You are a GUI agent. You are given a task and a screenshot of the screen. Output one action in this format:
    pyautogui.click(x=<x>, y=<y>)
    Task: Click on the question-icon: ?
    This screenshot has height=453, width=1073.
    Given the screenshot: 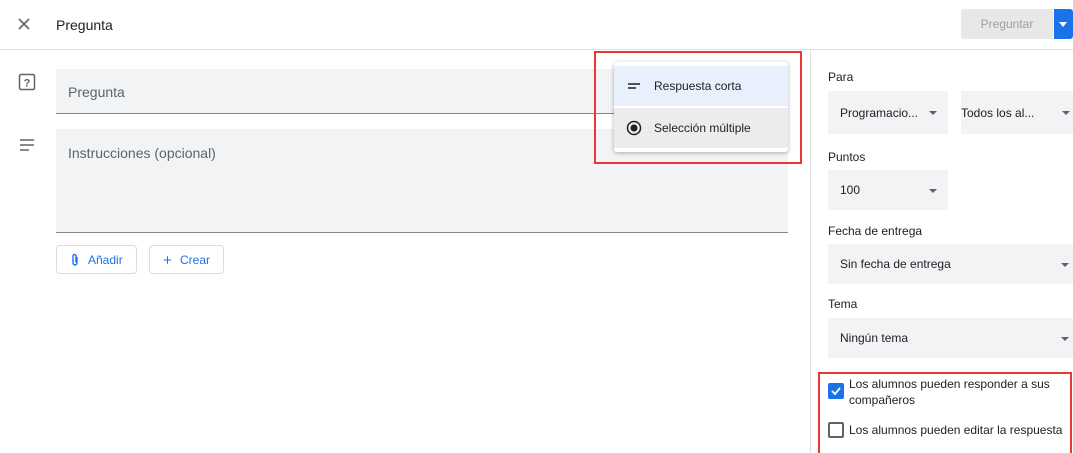 What is the action you would take?
    pyautogui.click(x=27, y=82)
    